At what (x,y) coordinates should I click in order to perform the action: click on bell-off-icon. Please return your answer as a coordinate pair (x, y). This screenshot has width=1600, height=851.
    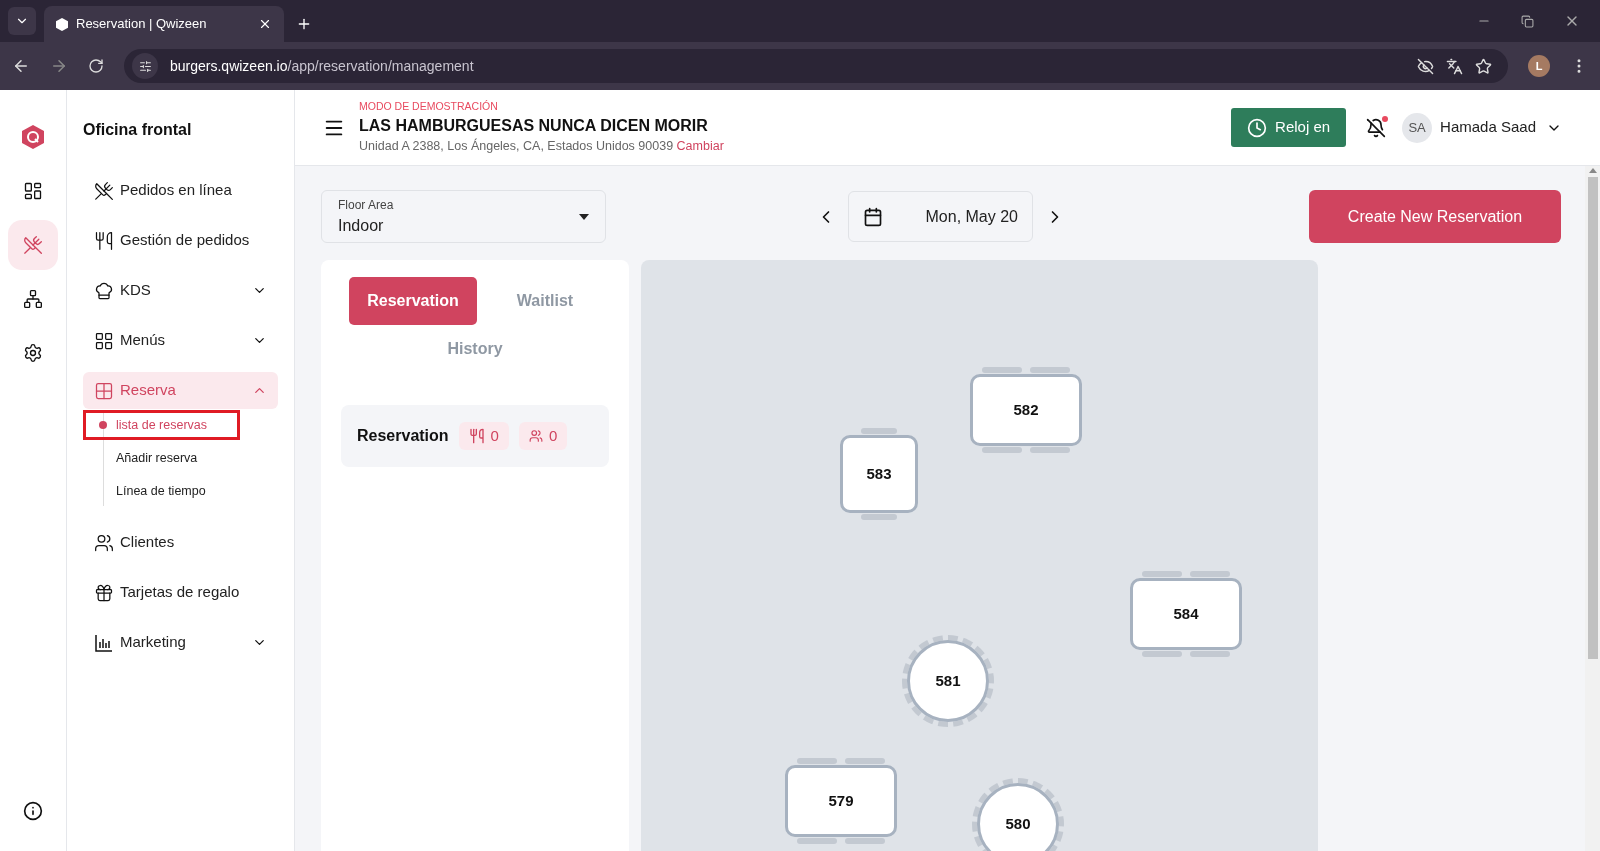
    Looking at the image, I should click on (1376, 127).